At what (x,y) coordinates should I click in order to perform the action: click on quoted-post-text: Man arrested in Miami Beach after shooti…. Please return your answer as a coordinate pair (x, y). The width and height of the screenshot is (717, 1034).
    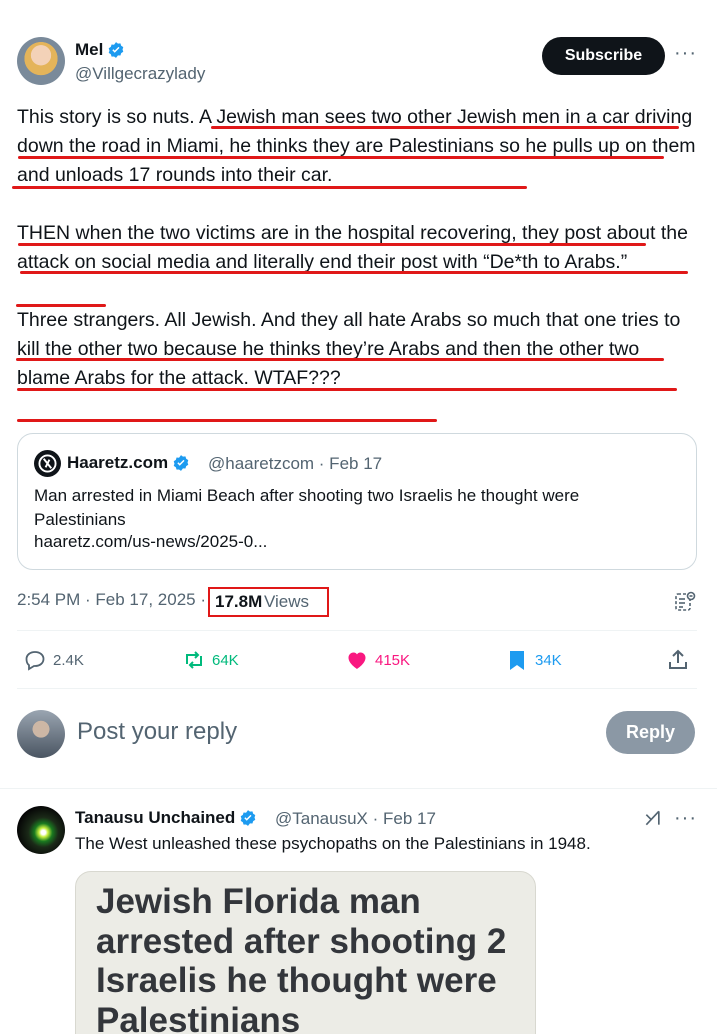
    Looking at the image, I should click on (307, 507).